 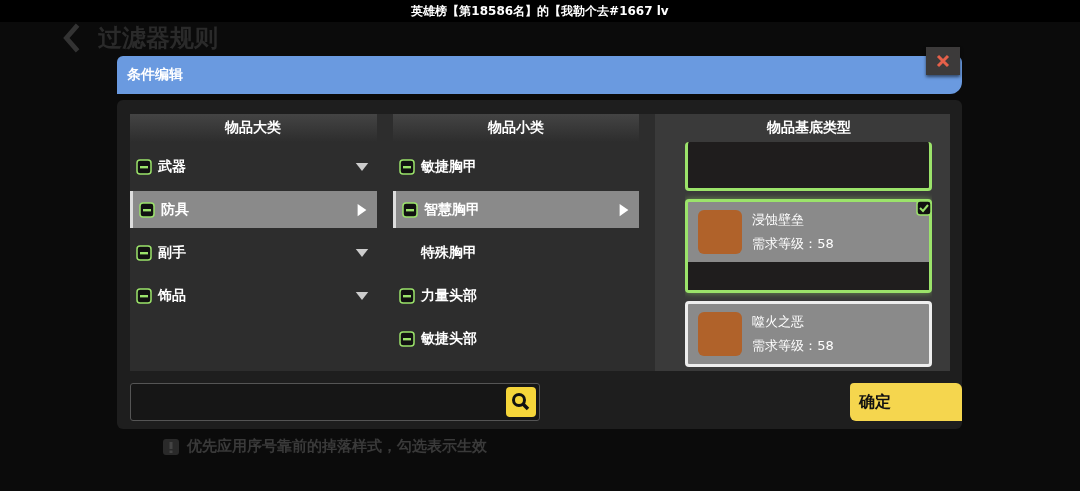 I want to click on close-button, so click(x=943, y=61).